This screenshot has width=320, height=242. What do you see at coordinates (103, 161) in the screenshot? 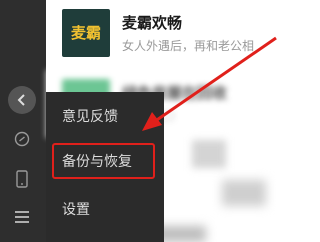
I see `highlight-box` at bounding box center [103, 161].